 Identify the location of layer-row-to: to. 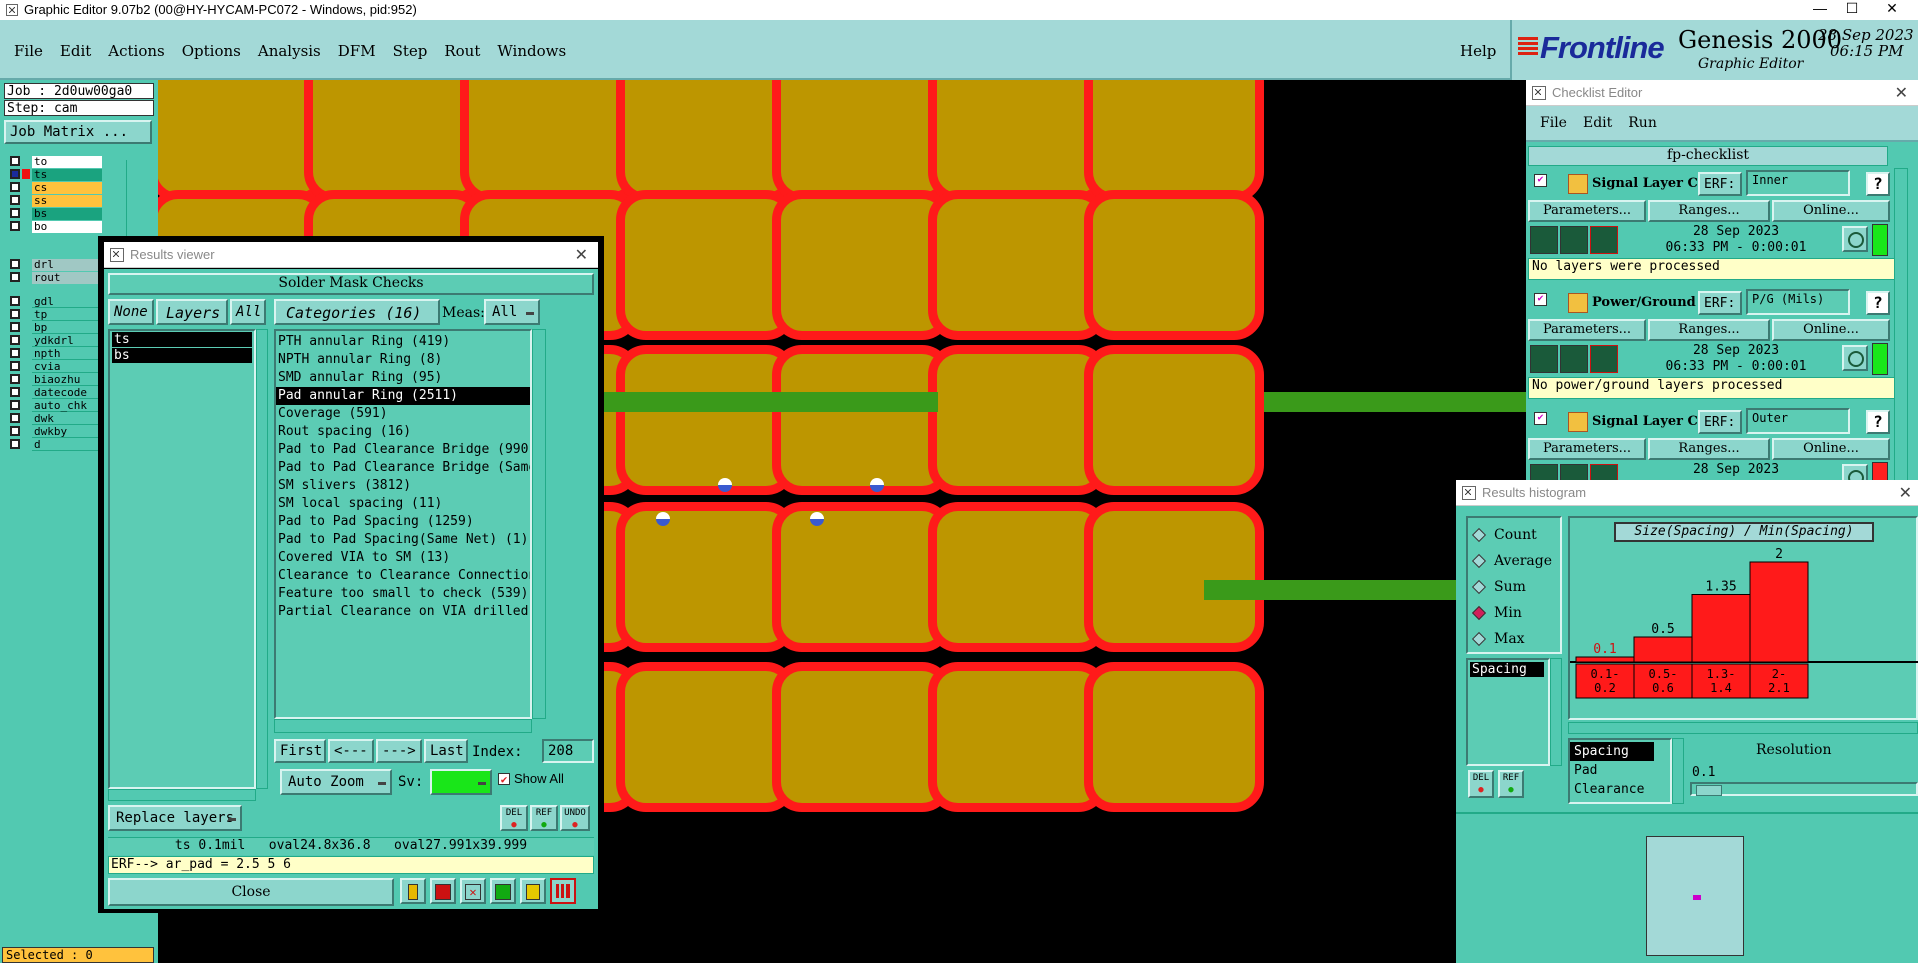
(56, 161).